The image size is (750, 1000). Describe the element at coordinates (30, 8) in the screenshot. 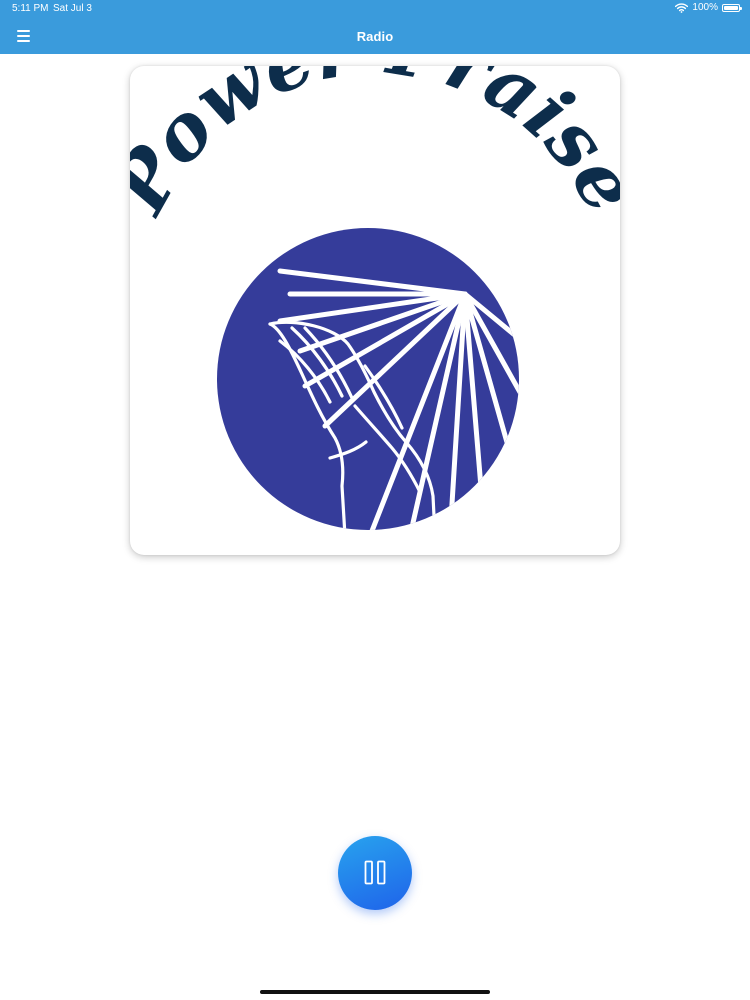

I see `status-time: 5:11 PM` at that location.